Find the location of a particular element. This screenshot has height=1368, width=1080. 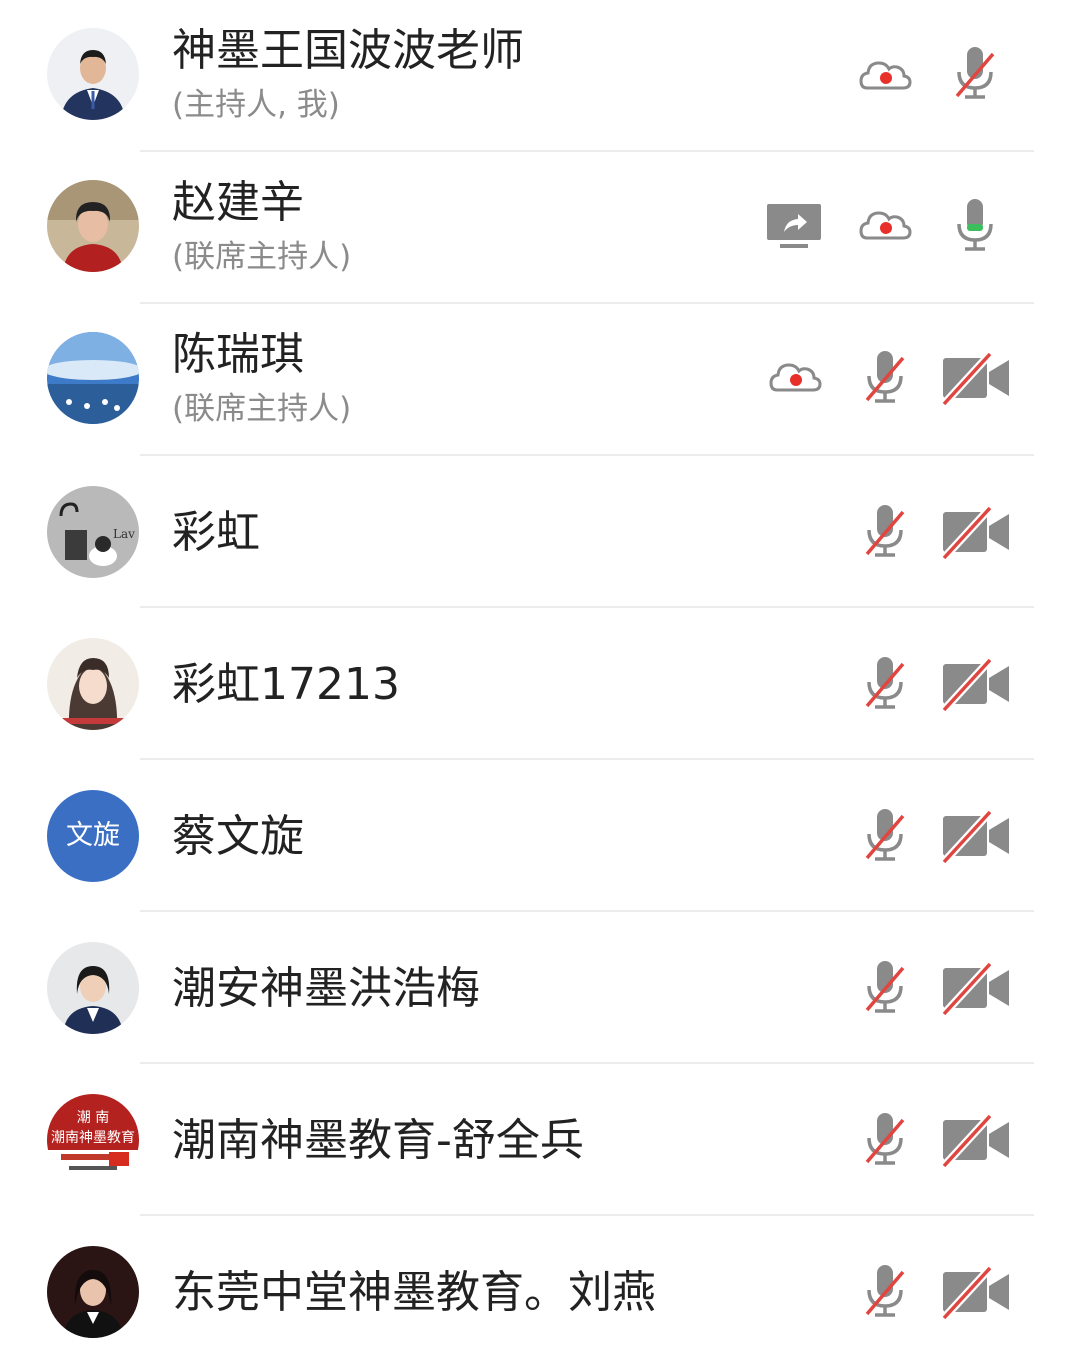

svg-text: 潮 南 is located at coordinates (93, 1118).